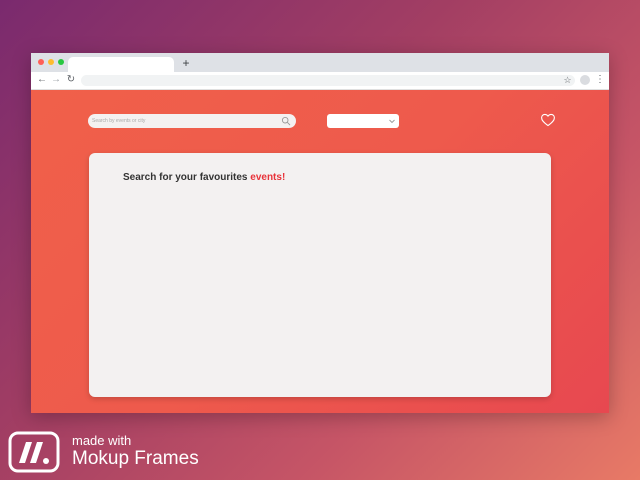  What do you see at coordinates (121, 64) in the screenshot?
I see `browser-tab` at bounding box center [121, 64].